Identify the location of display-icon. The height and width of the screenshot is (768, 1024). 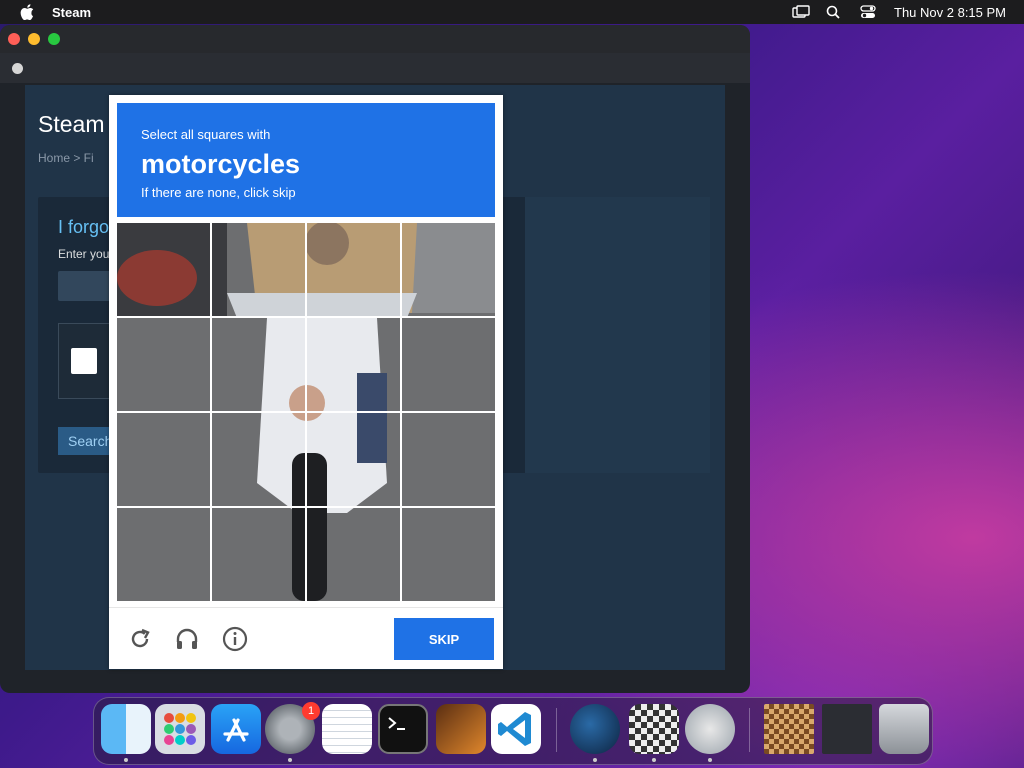
(801, 12).